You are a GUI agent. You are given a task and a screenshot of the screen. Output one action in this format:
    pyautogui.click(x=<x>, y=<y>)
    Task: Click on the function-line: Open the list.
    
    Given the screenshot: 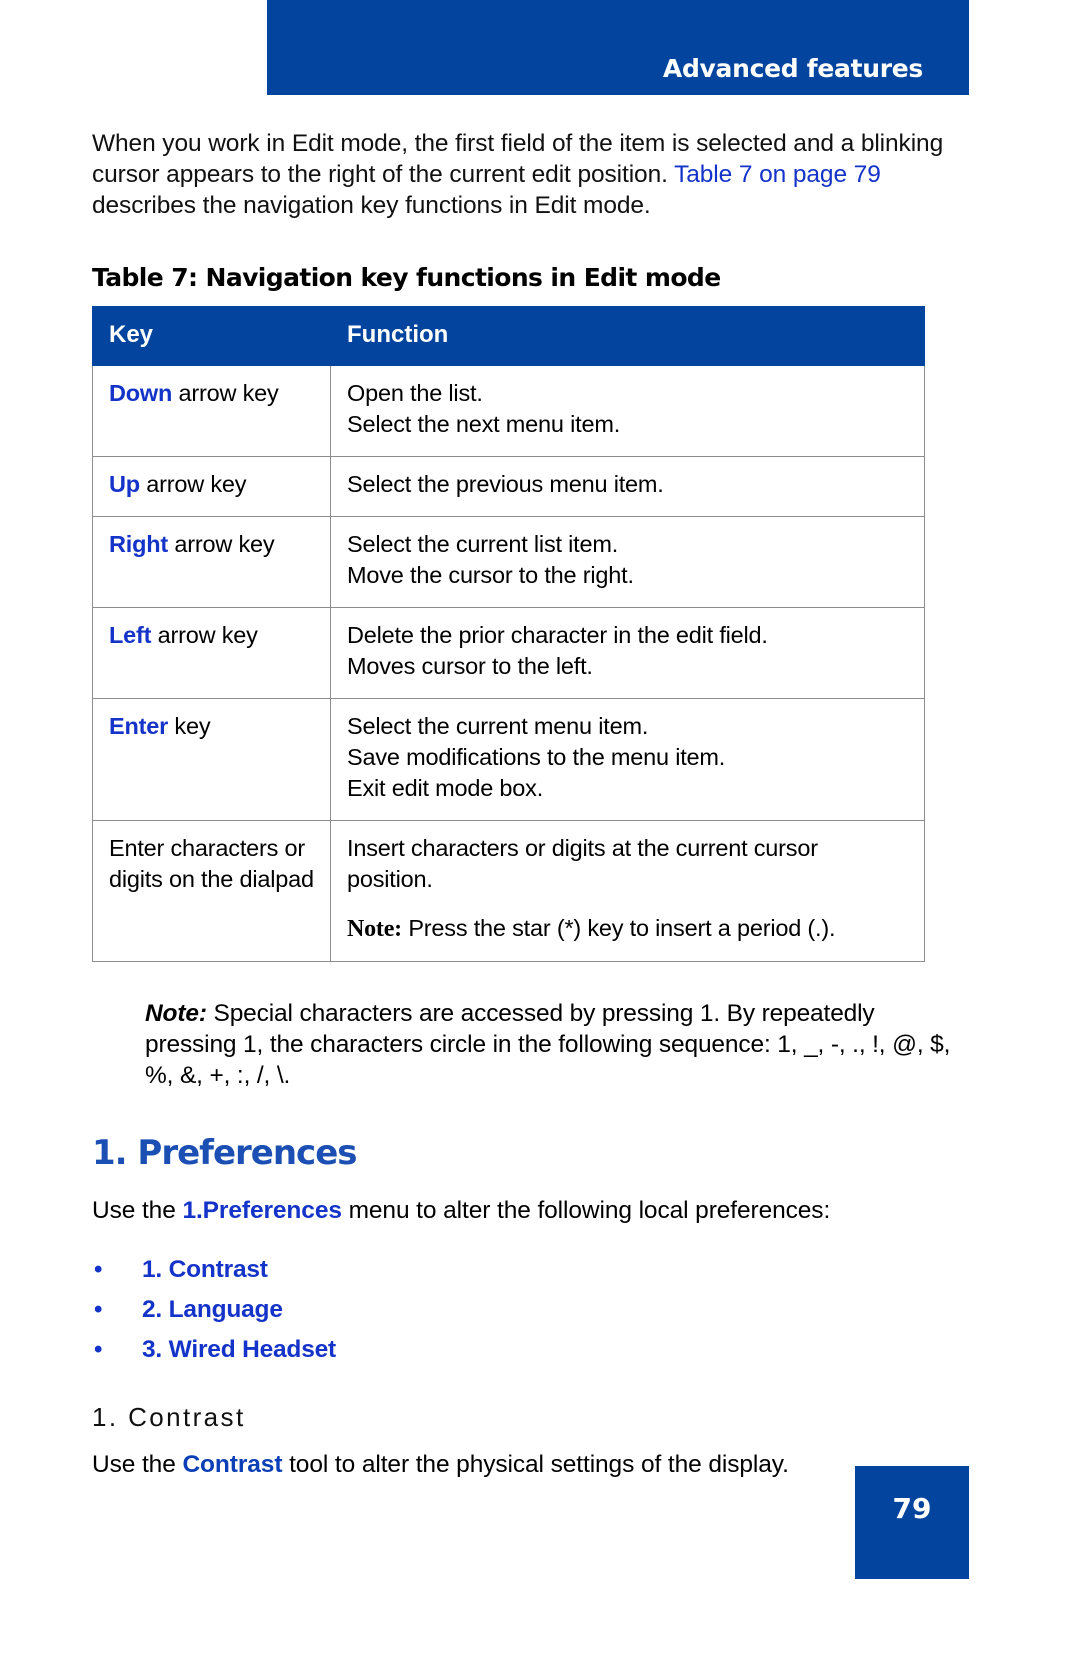 What is the action you would take?
    pyautogui.click(x=415, y=393)
    